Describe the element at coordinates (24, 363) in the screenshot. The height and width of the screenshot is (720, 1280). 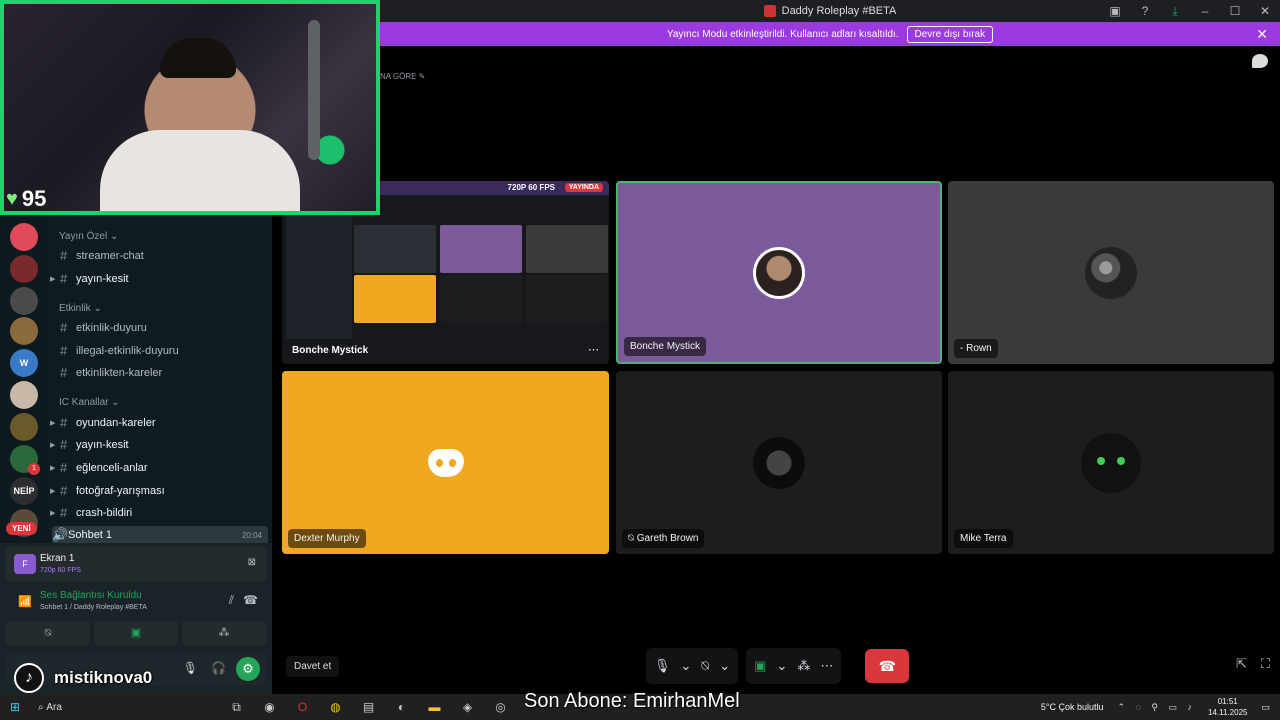
I see `server-icon: W` at that location.